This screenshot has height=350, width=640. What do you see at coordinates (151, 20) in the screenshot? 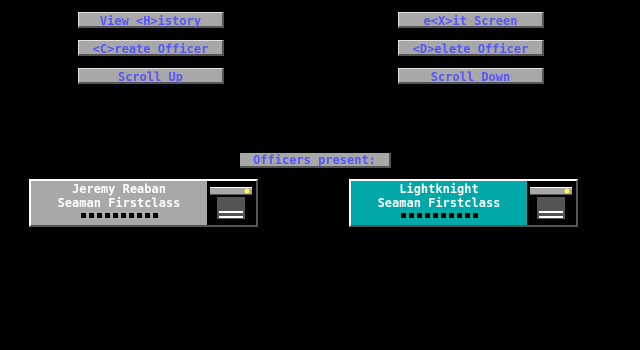
I see `view-history-button: View <H>istory` at bounding box center [151, 20].